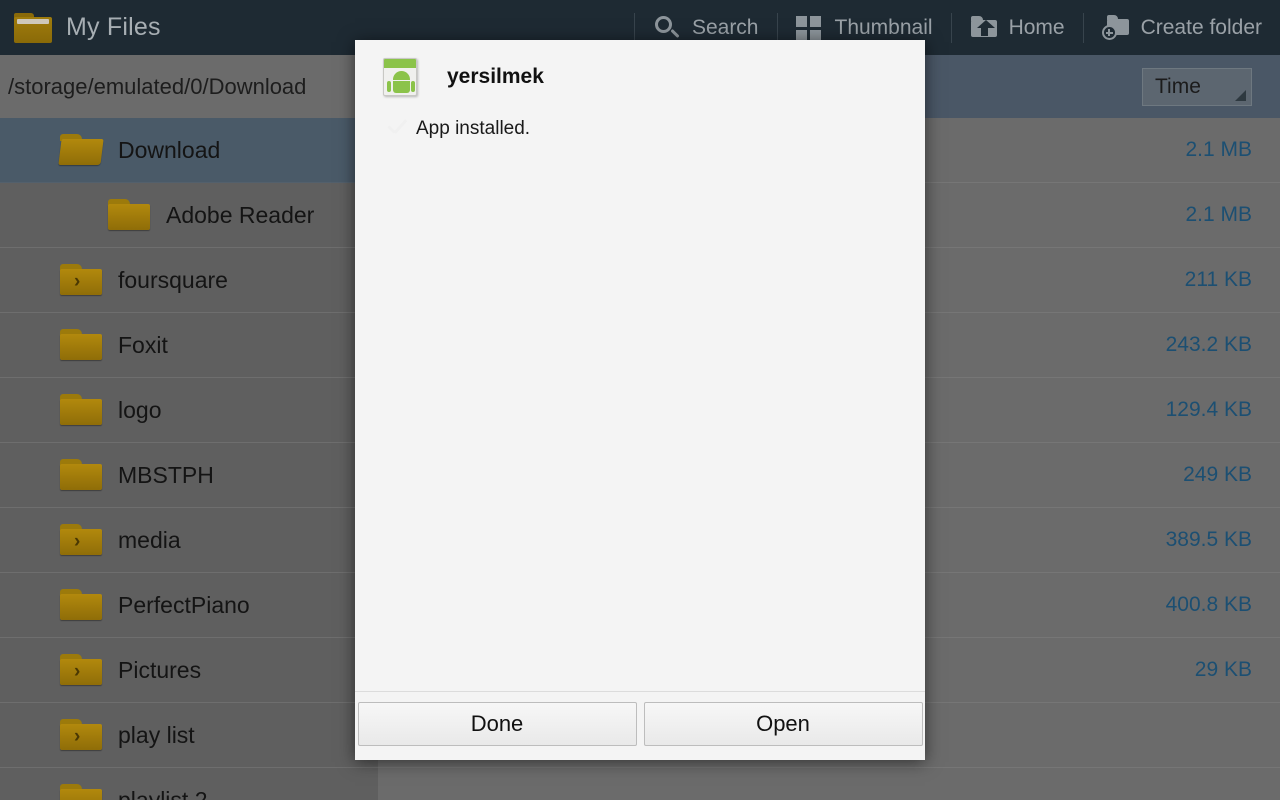  I want to click on apk-android-icon, so click(400, 77).